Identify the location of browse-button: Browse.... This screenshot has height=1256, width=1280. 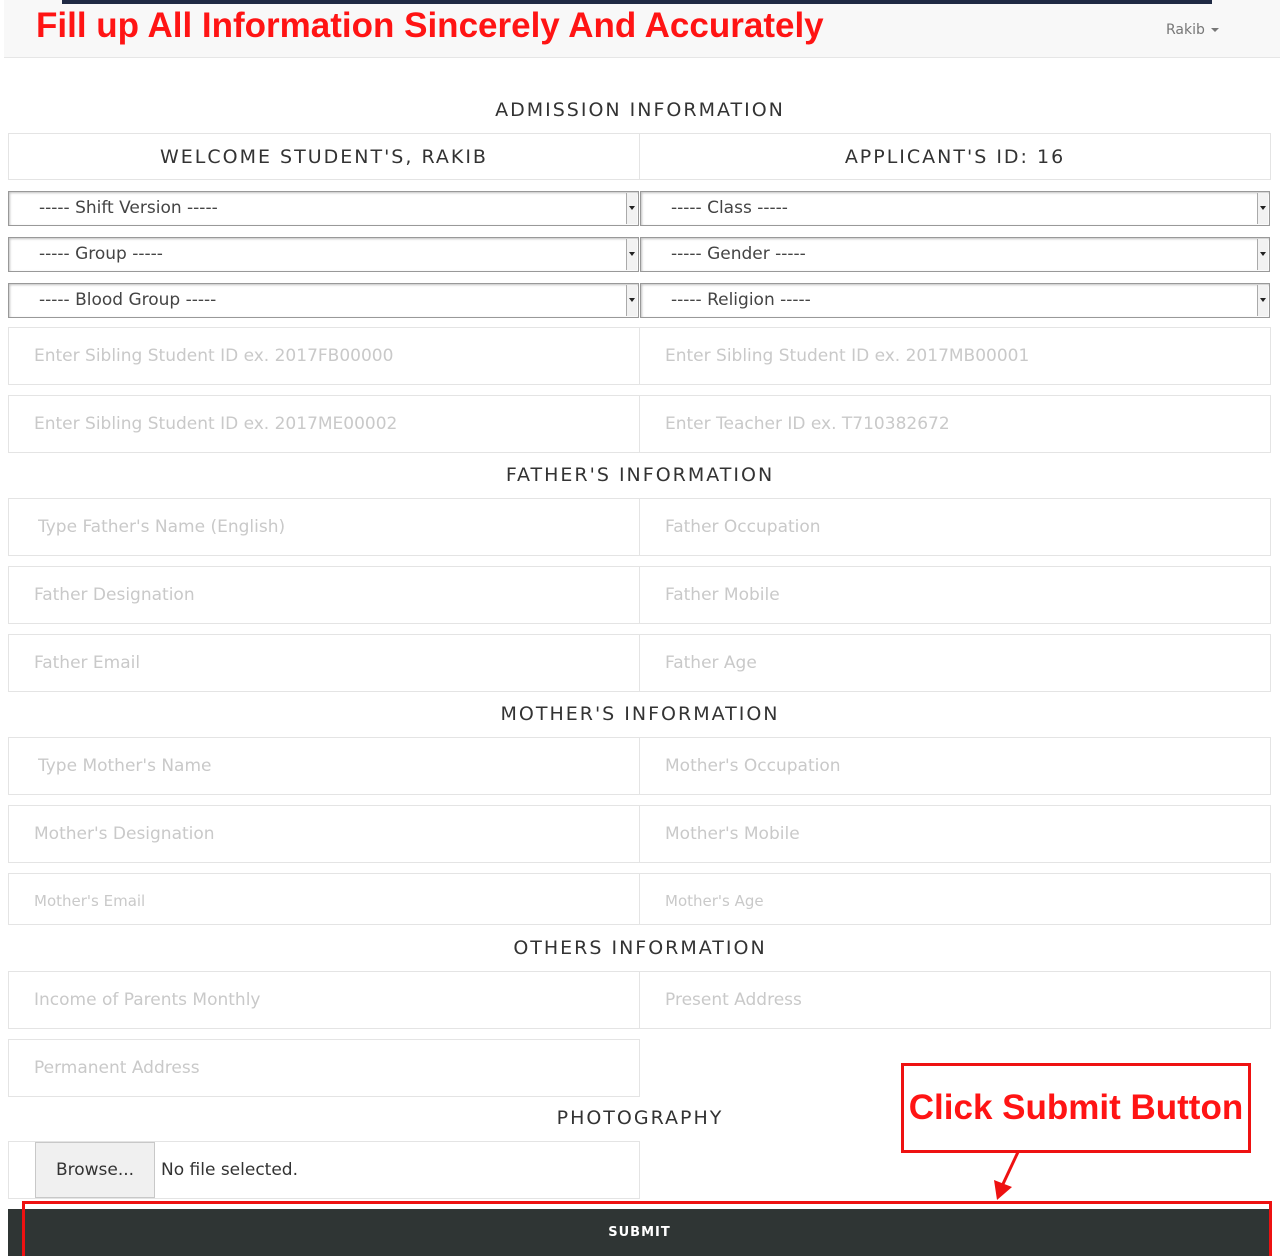
(95, 1170).